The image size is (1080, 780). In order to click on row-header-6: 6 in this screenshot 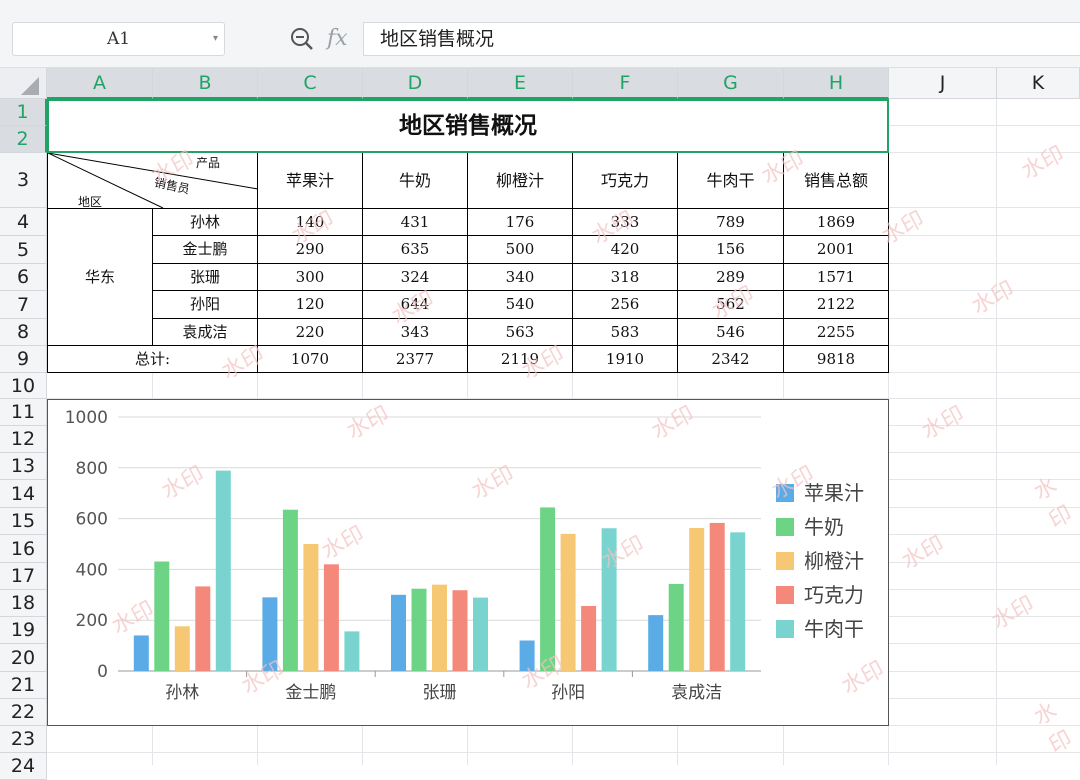, I will do `click(23, 277)`.